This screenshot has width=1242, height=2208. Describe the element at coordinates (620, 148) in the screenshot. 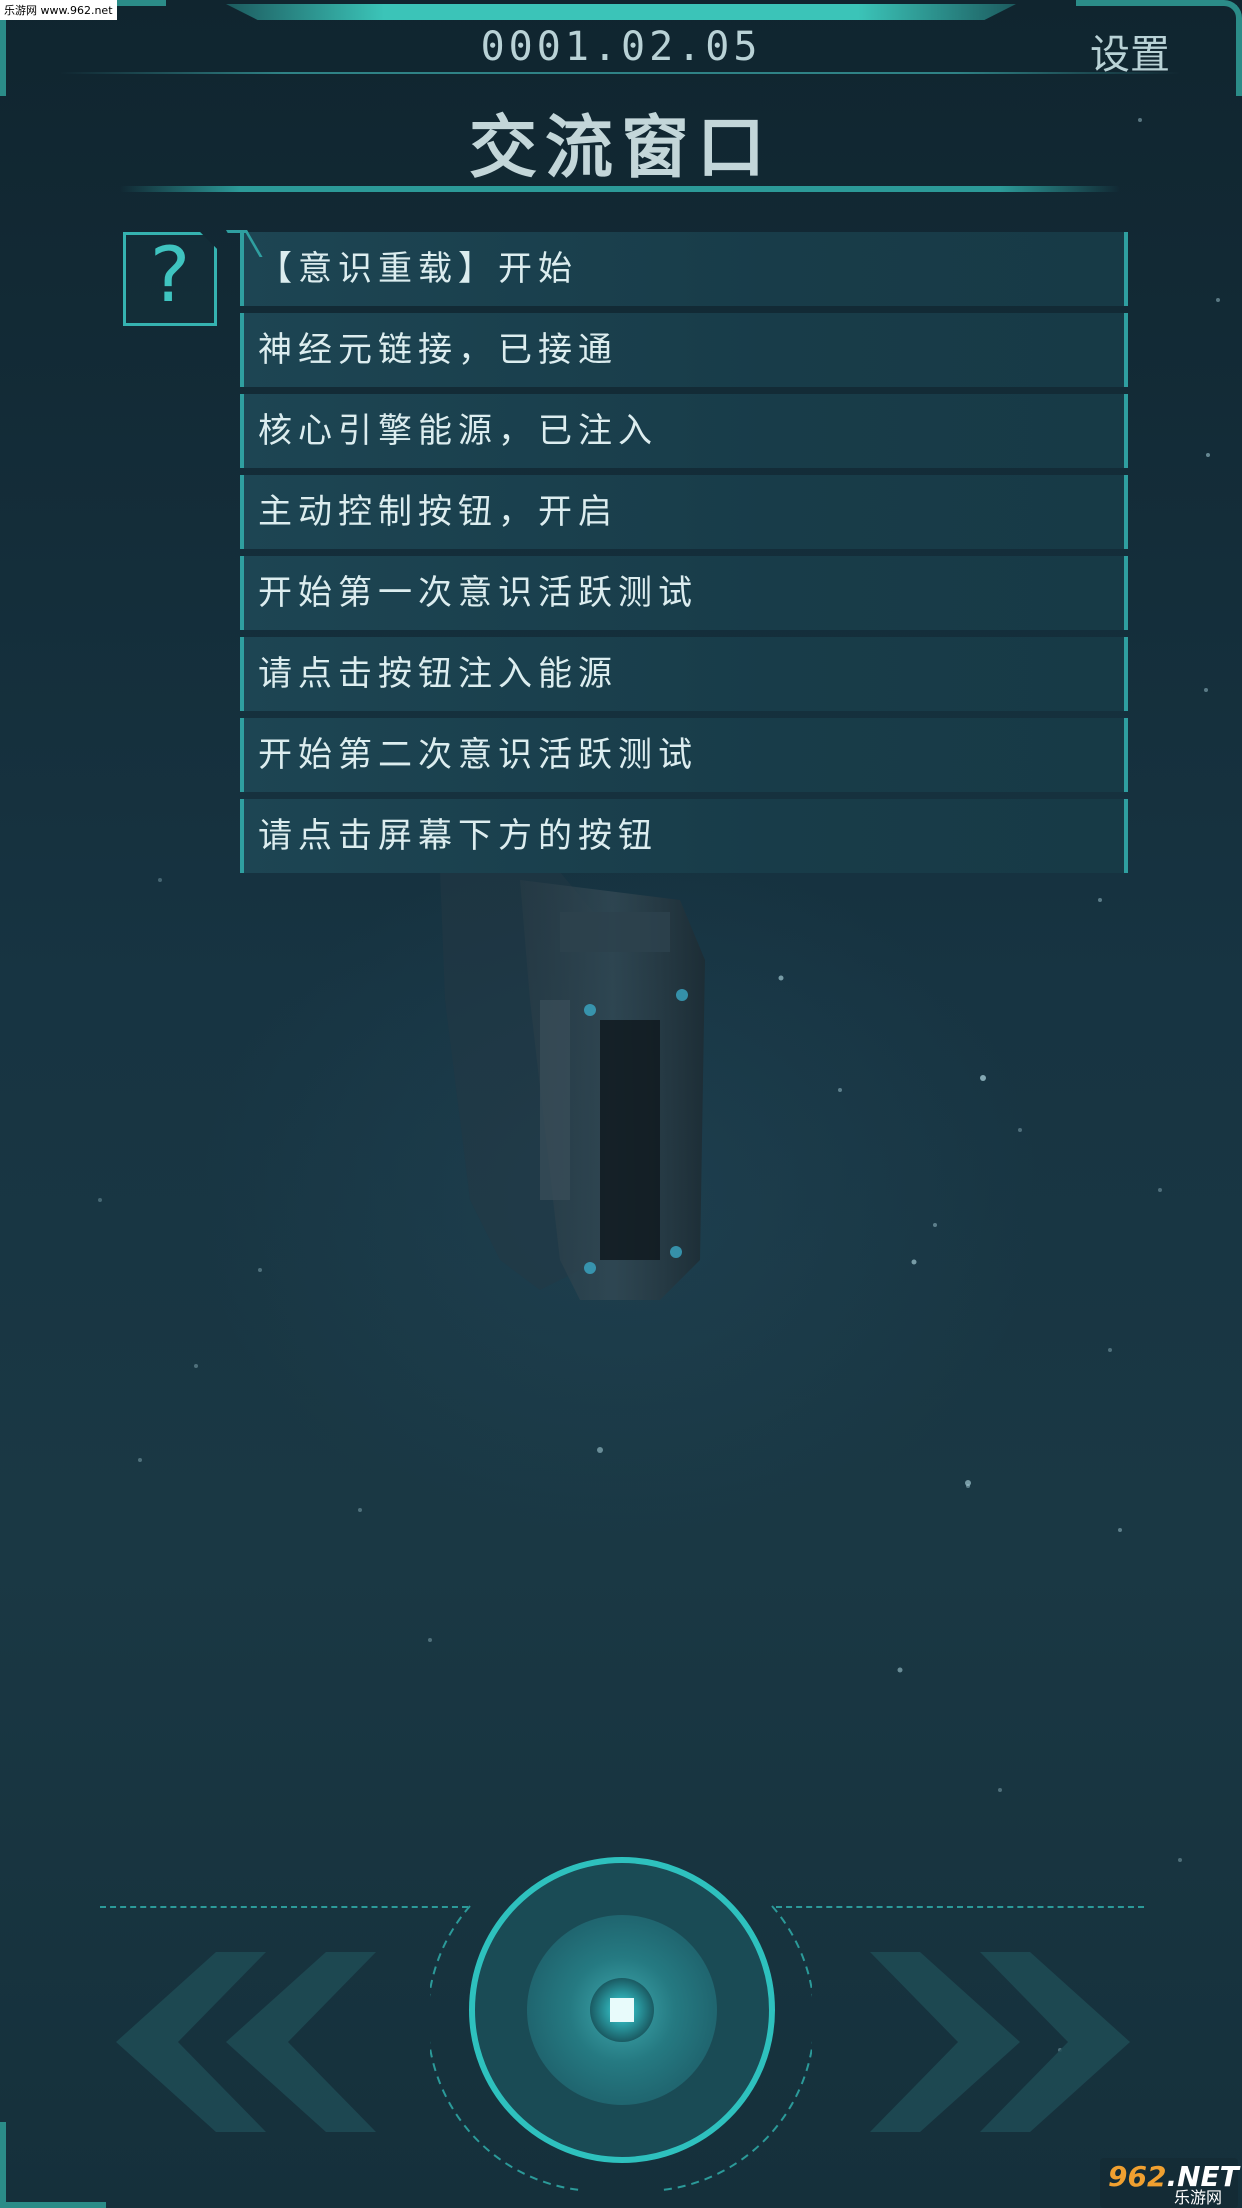

I see `page-title: 交流窗口` at that location.